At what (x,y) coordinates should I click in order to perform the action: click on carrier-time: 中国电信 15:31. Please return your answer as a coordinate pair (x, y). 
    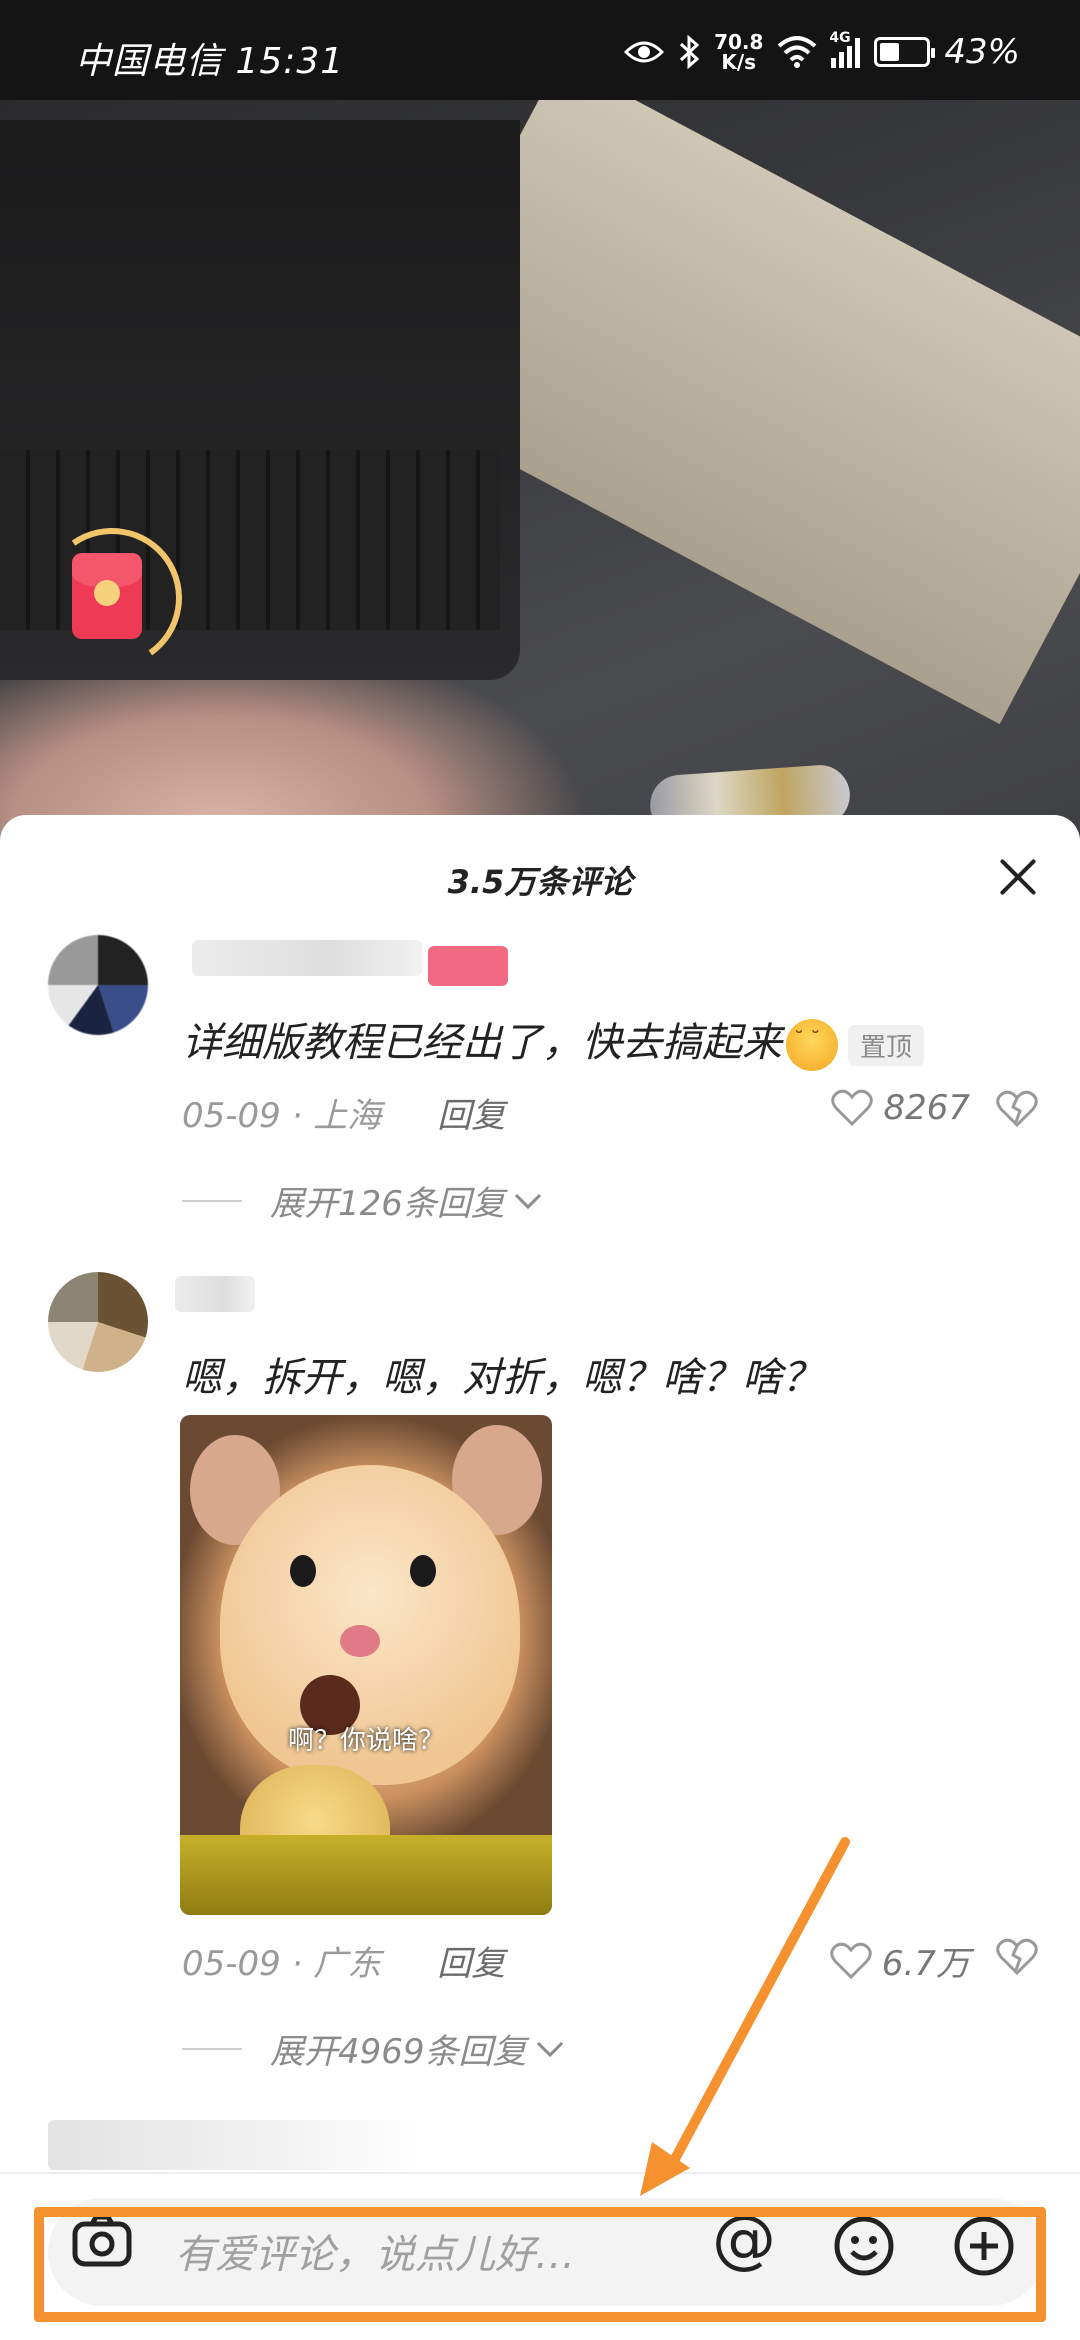
    Looking at the image, I should click on (210, 61).